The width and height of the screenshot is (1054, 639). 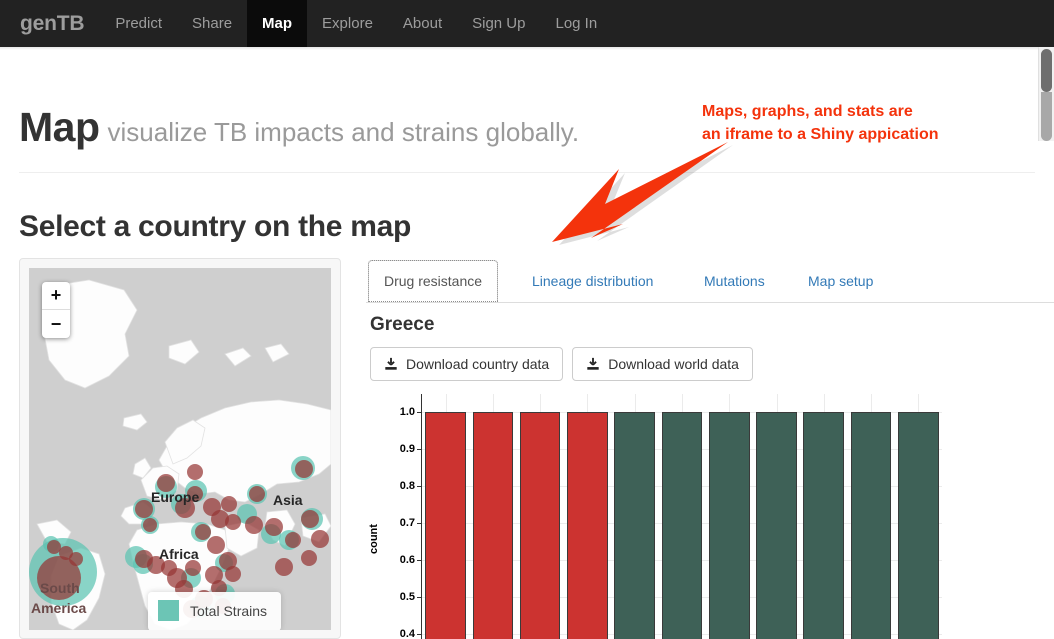 What do you see at coordinates (576, 23) in the screenshot?
I see `nav-item-login: Log In` at bounding box center [576, 23].